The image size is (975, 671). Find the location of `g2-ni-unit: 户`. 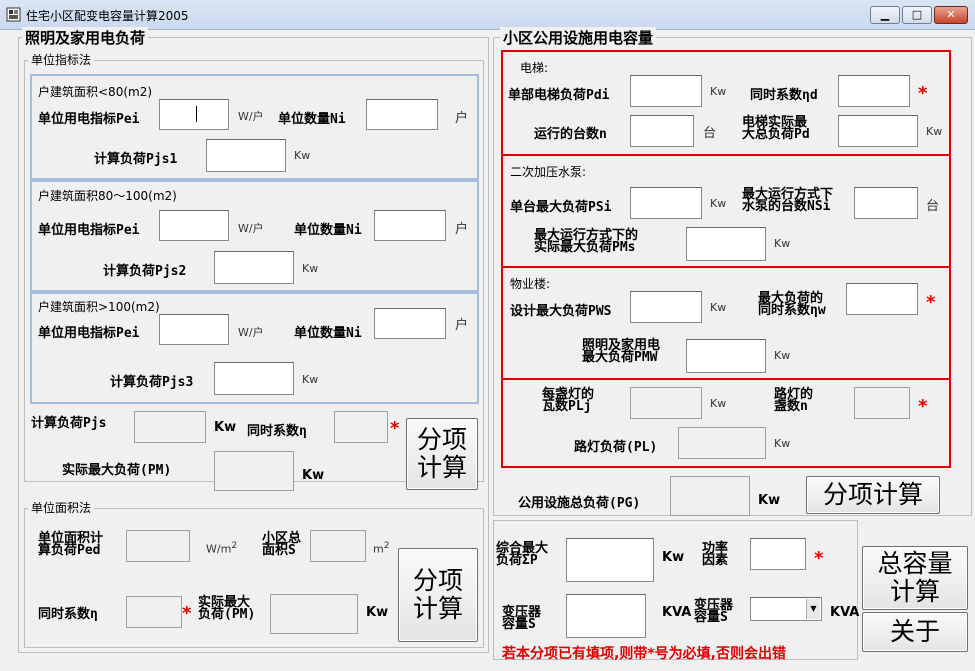

g2-ni-unit: 户 is located at coordinates (462, 229).